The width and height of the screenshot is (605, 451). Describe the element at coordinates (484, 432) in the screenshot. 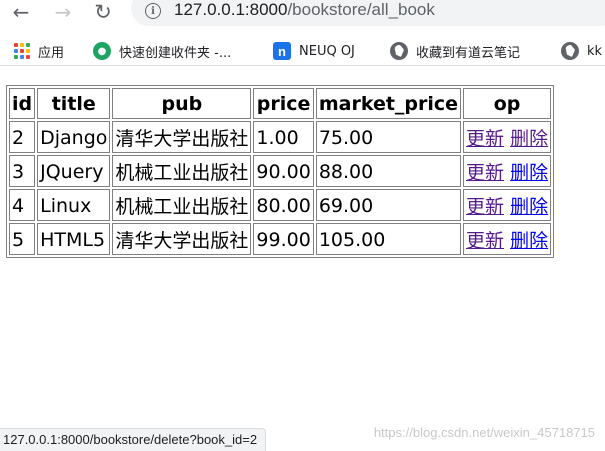

I see `watermark: https://blog.csdn.net/weixin_45718715` at that location.